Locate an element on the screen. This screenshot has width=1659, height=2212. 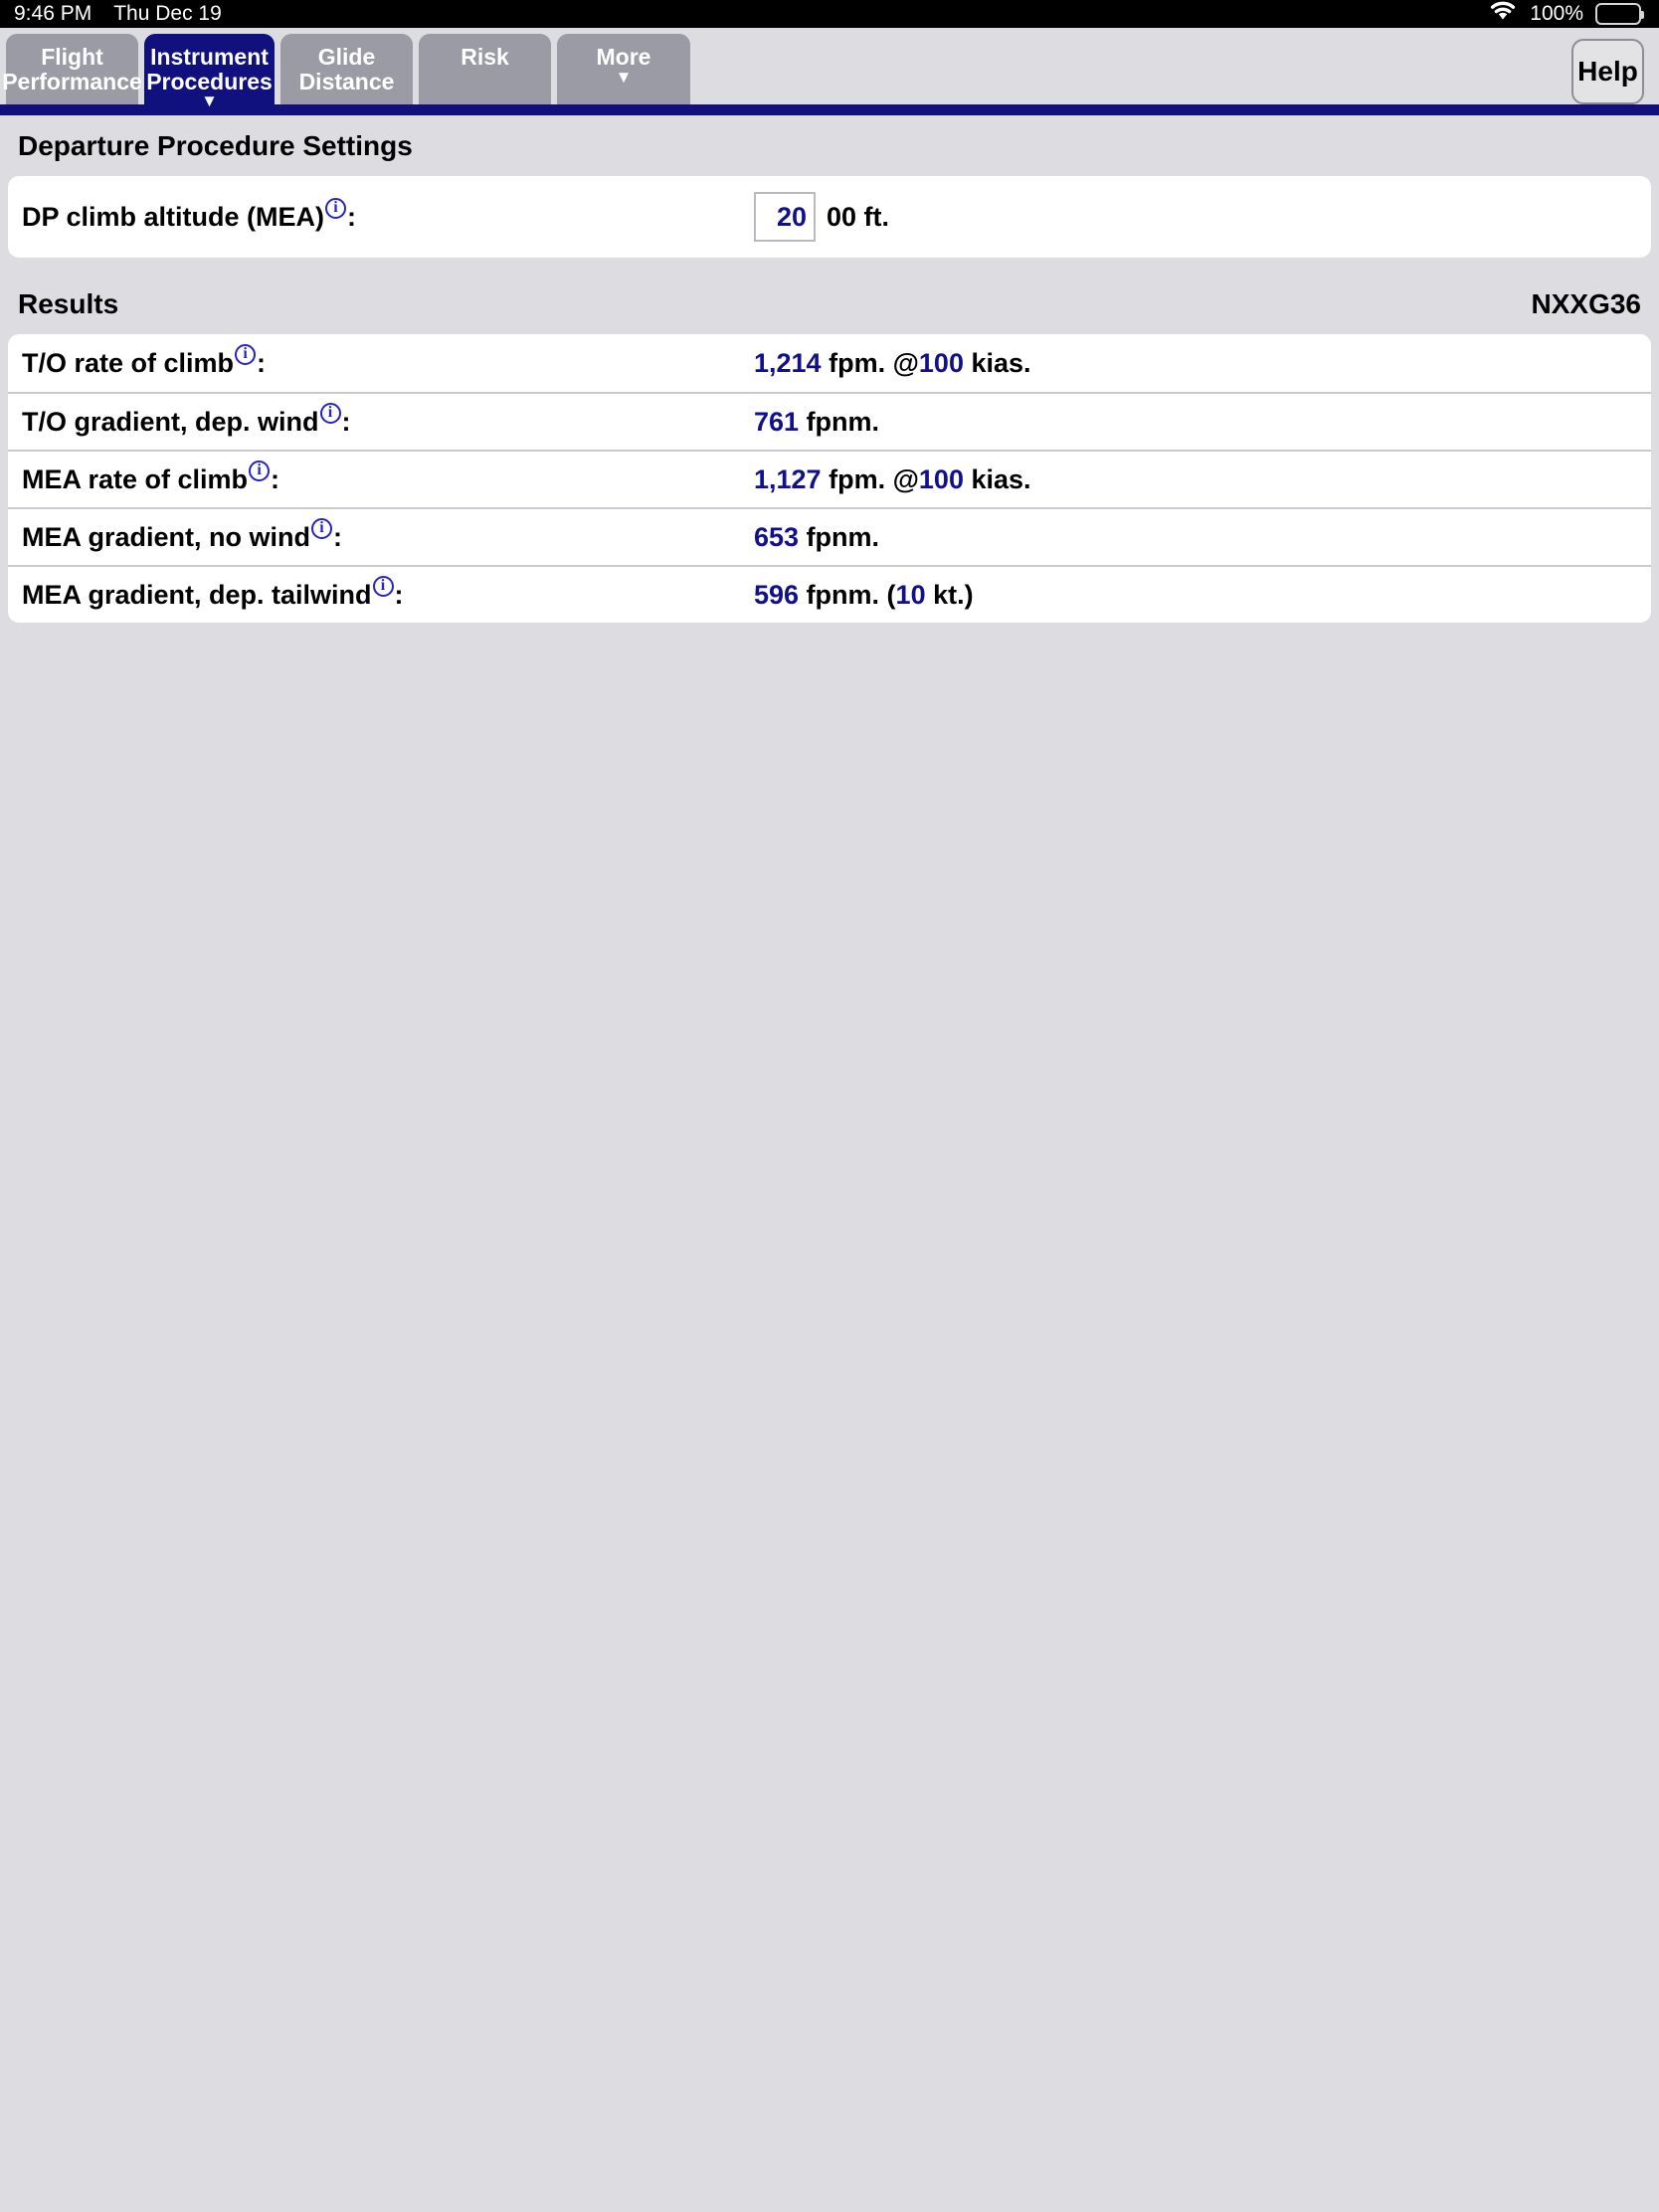
label-text: T/O gradient, dep. wind is located at coordinates (170, 421).